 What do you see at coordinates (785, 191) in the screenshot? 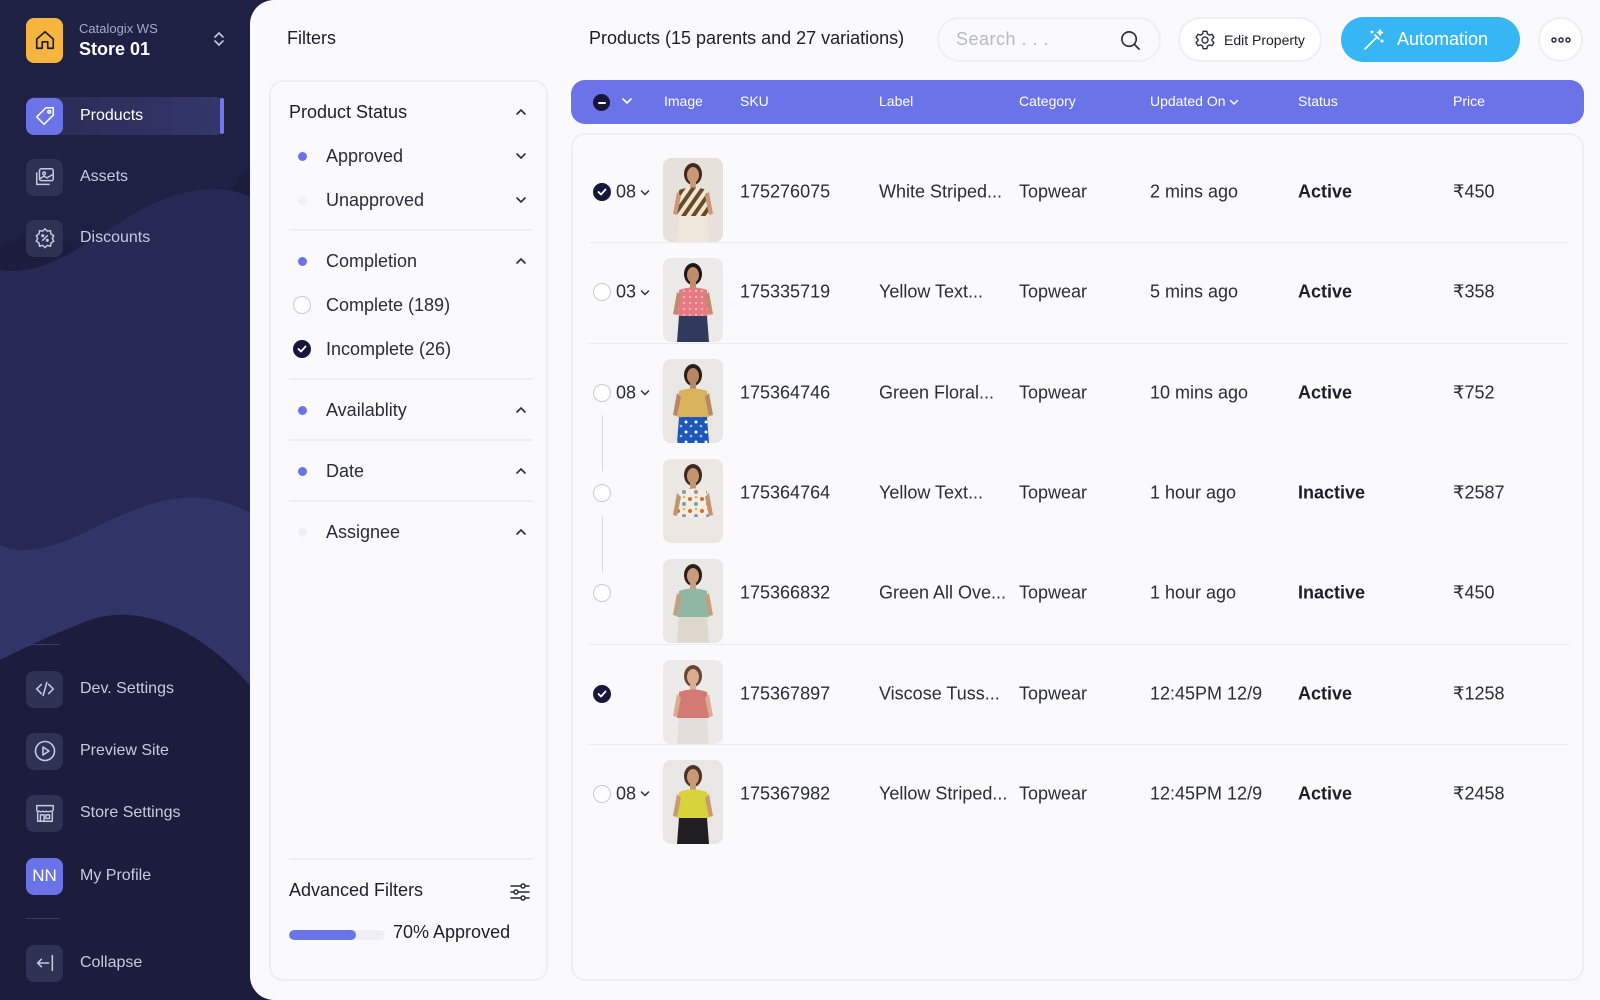
I see `cell-sku: 175276075` at bounding box center [785, 191].